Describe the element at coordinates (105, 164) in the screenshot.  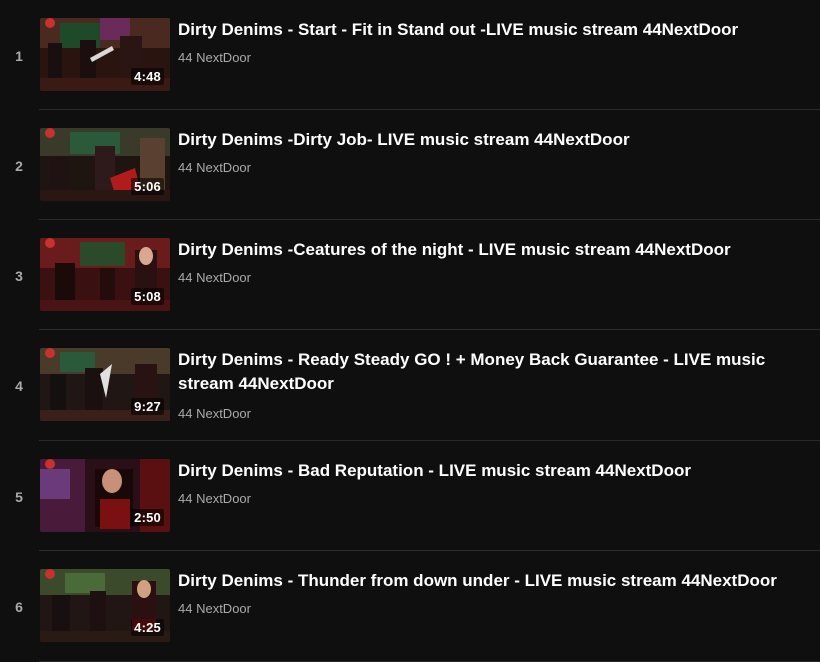
I see `video-thumbnail: 5:06` at that location.